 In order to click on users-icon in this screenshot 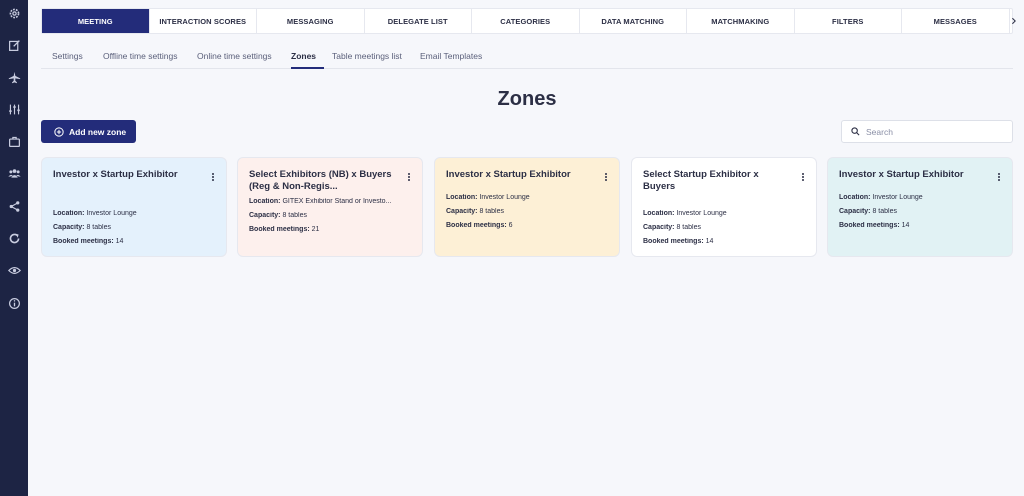, I will do `click(14, 173)`.